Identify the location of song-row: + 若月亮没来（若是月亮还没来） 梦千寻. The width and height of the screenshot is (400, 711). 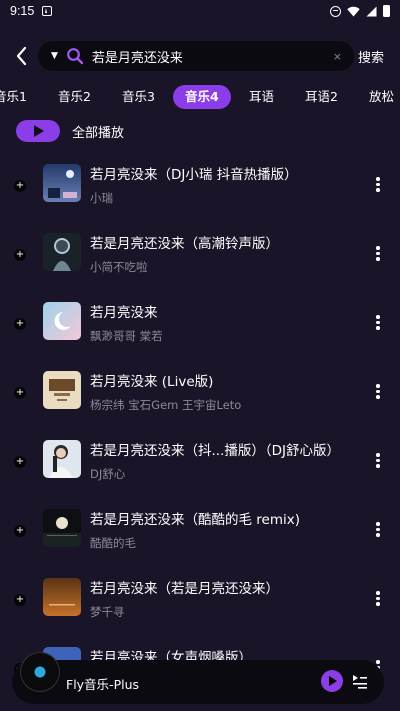
(200, 600).